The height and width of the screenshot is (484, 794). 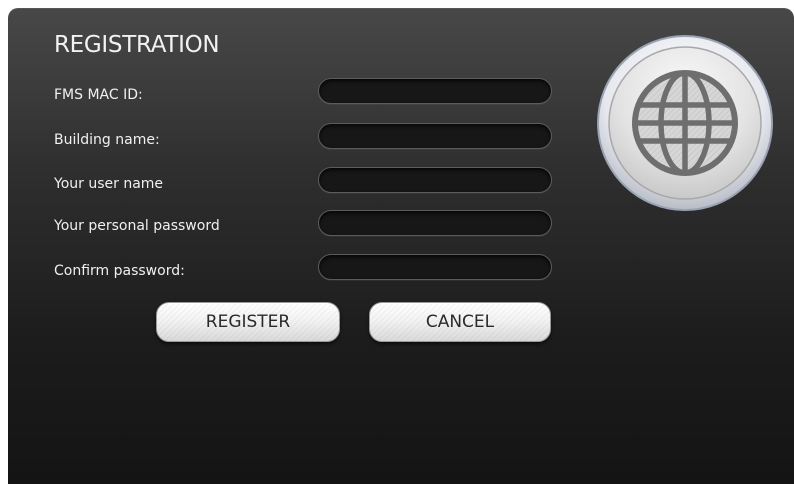 I want to click on fms-mac-id-label: FMS MAC ID:, so click(x=98, y=95).